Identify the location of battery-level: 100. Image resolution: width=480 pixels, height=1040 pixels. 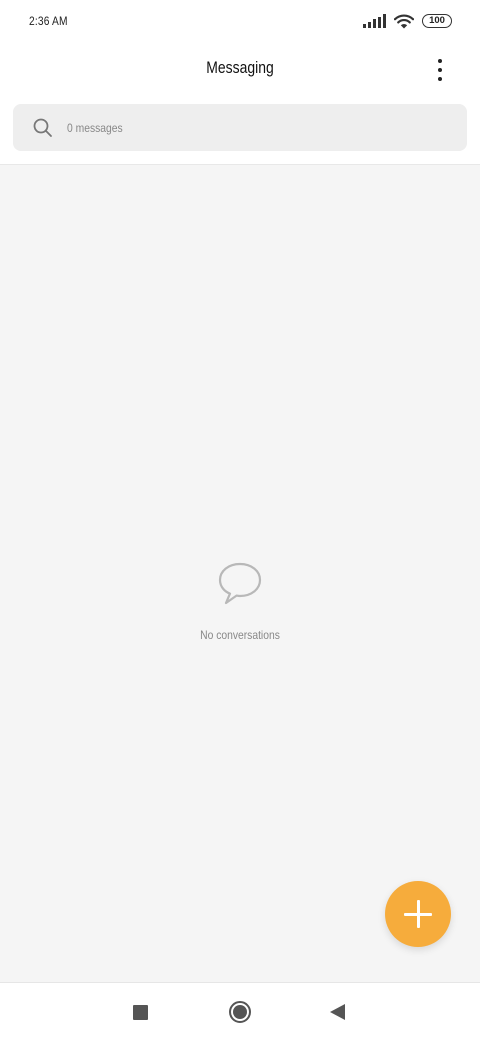
(437, 21).